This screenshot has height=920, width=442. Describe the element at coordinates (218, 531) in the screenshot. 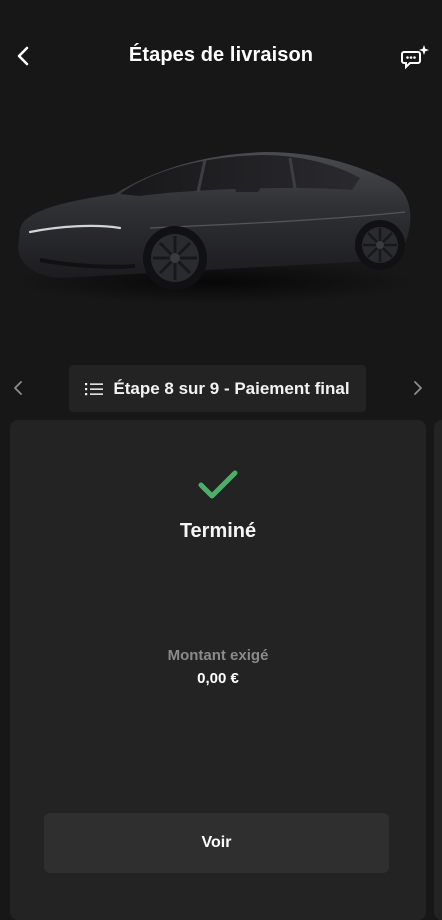

I see `status-text: Terminé` at that location.